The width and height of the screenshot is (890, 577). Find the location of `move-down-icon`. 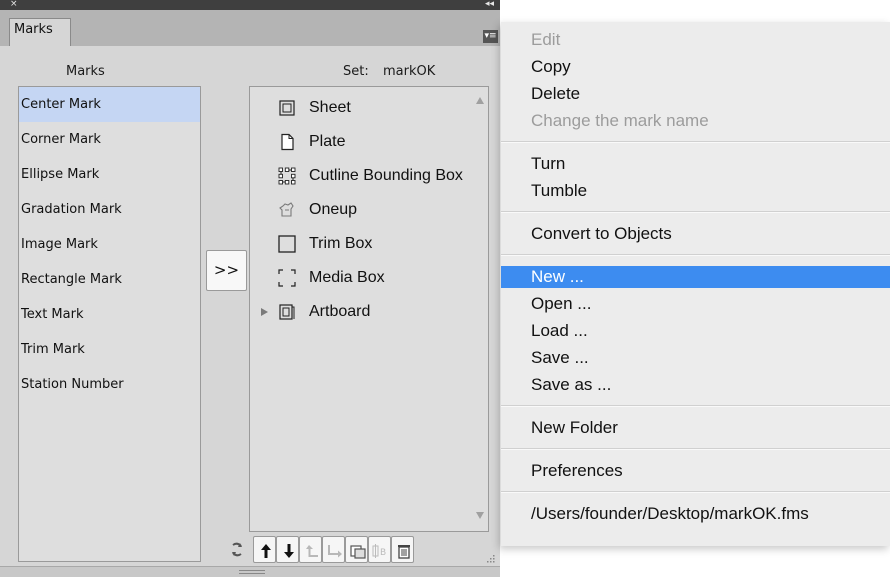

move-down-icon is located at coordinates (289, 551).